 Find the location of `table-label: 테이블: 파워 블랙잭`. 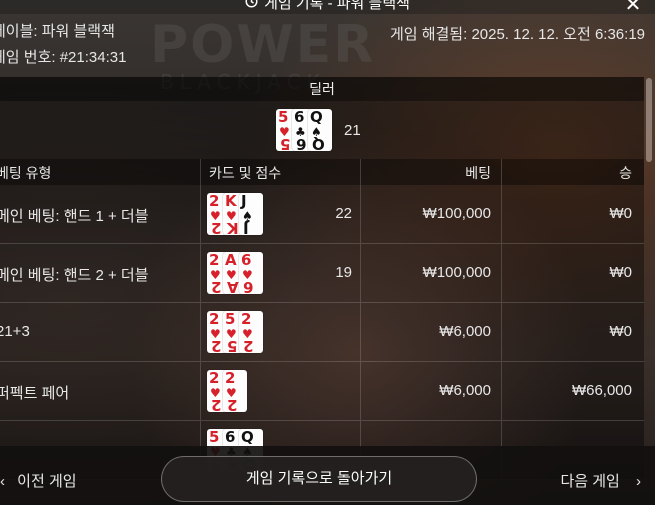

table-label: 테이블: 파워 블랙잭 is located at coordinates (57, 31).